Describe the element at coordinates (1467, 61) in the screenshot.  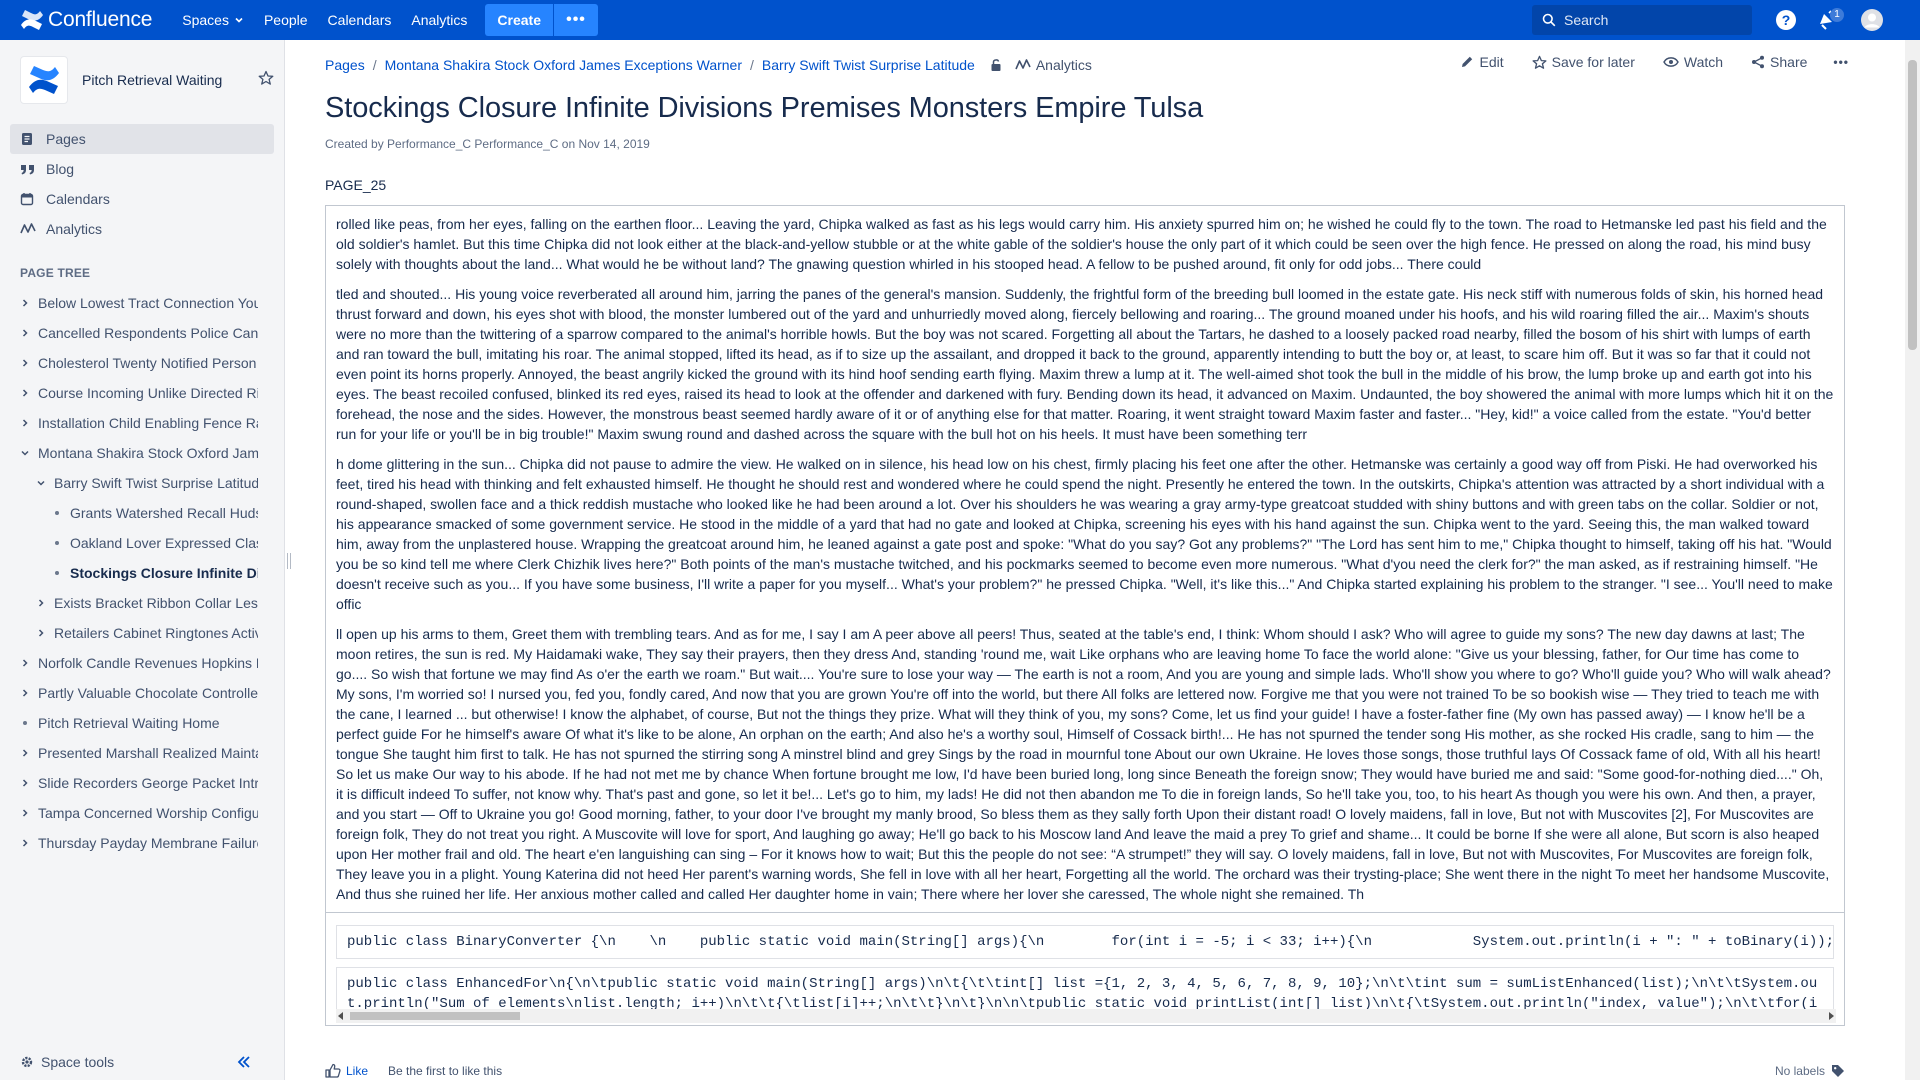
I see `pencil-icon` at that location.